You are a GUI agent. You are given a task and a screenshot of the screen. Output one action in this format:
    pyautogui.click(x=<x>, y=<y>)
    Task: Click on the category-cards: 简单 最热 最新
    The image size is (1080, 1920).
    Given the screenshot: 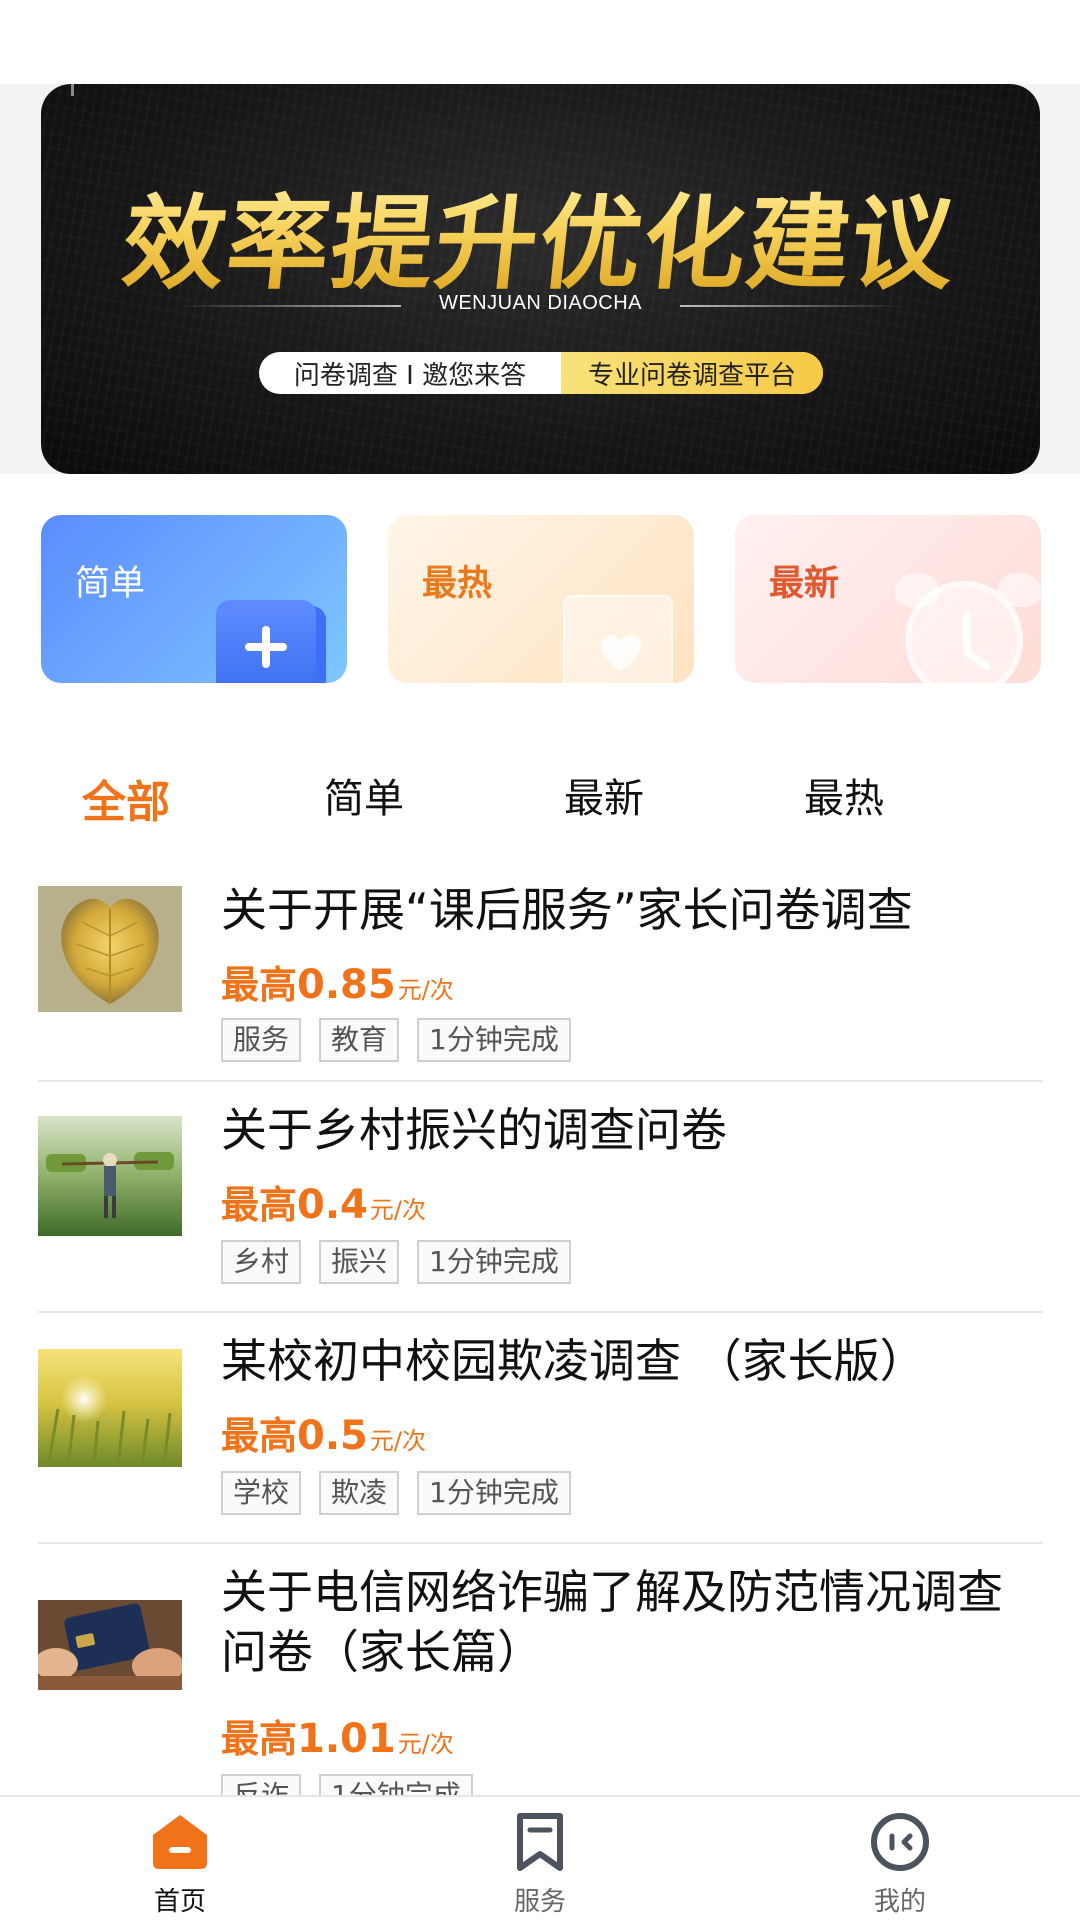 What is the action you would take?
    pyautogui.click(x=541, y=599)
    